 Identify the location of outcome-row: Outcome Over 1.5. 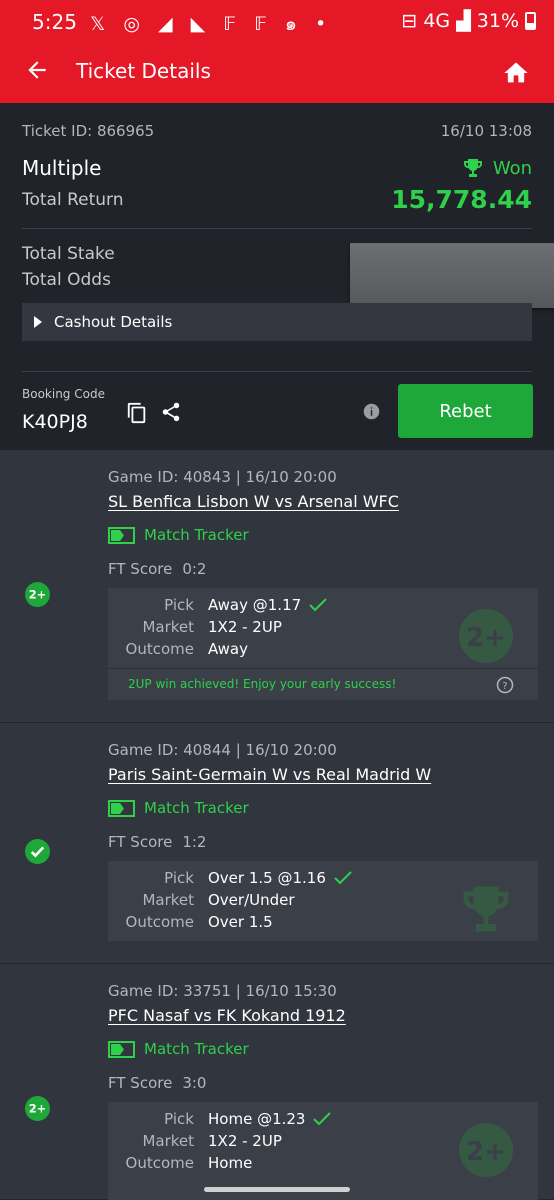
(190, 922).